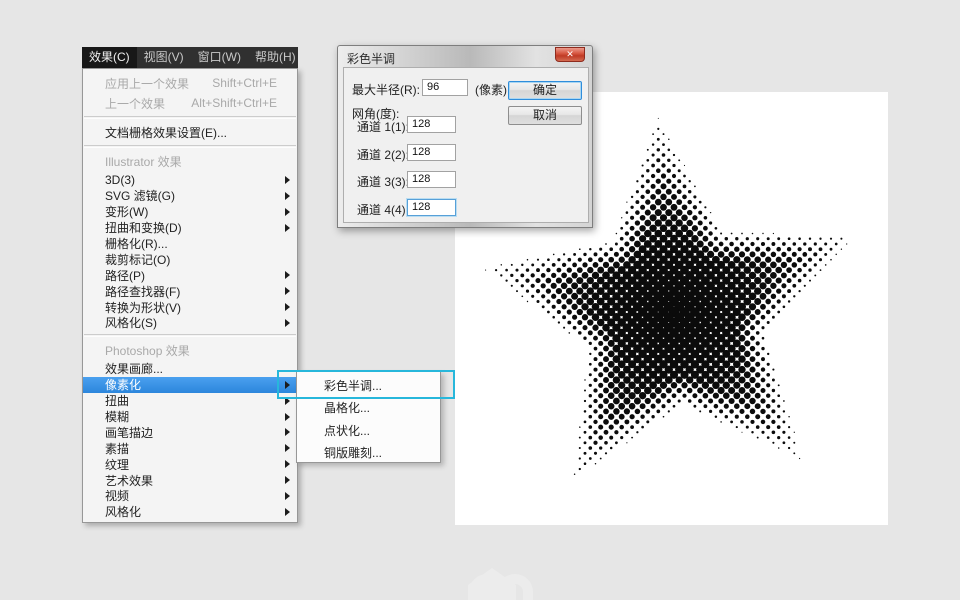 The height and width of the screenshot is (600, 960). What do you see at coordinates (190, 196) in the screenshot?
I see `menu-item: SVG 滤镜(G)` at bounding box center [190, 196].